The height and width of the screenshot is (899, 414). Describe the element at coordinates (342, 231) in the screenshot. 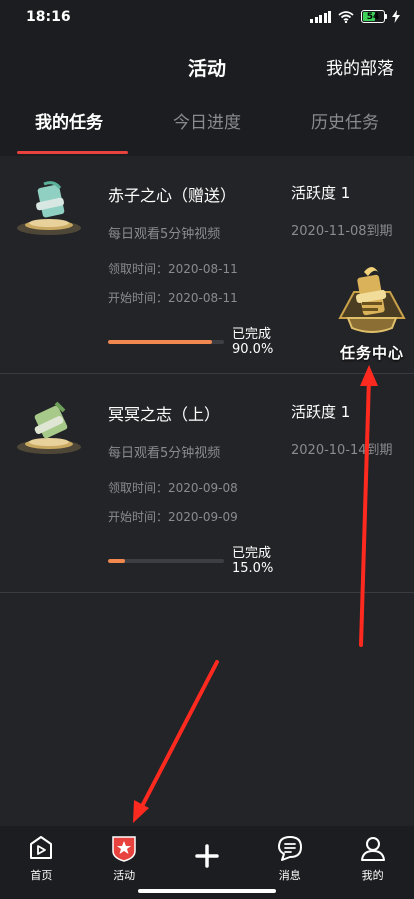

I see `task-expire-date: 2020-11-08到期` at that location.